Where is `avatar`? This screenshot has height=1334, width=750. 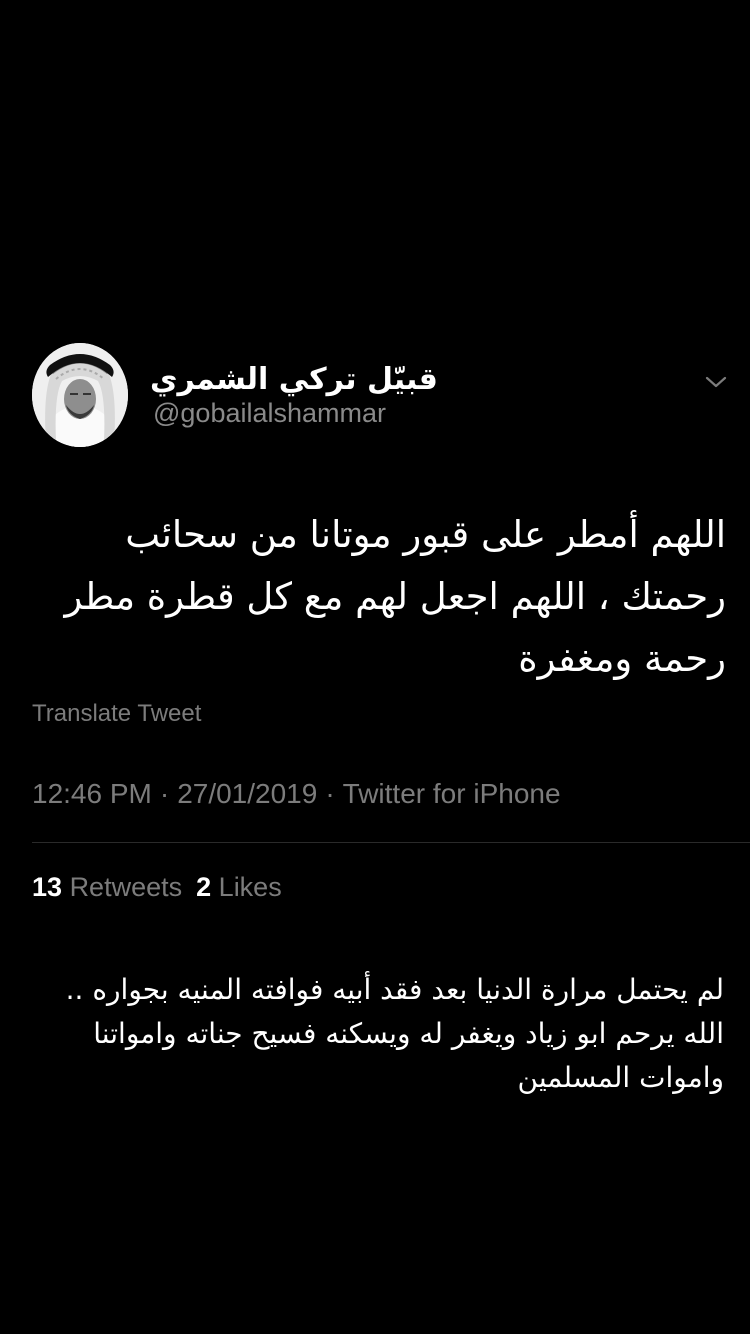
avatar is located at coordinates (80, 395).